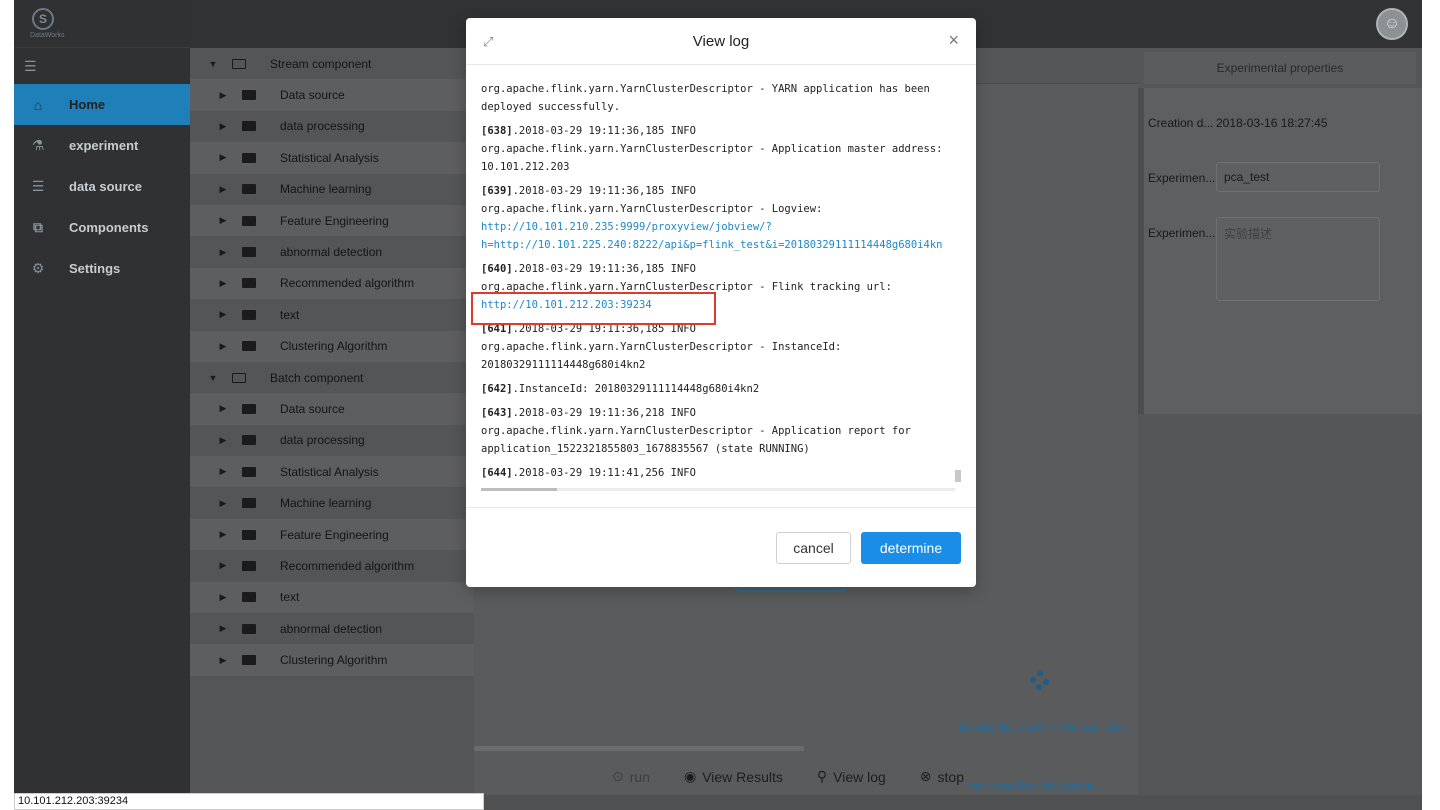 The image size is (1440, 810). Describe the element at coordinates (733, 776) in the screenshot. I see `view-results-button: ◉ View Results` at that location.